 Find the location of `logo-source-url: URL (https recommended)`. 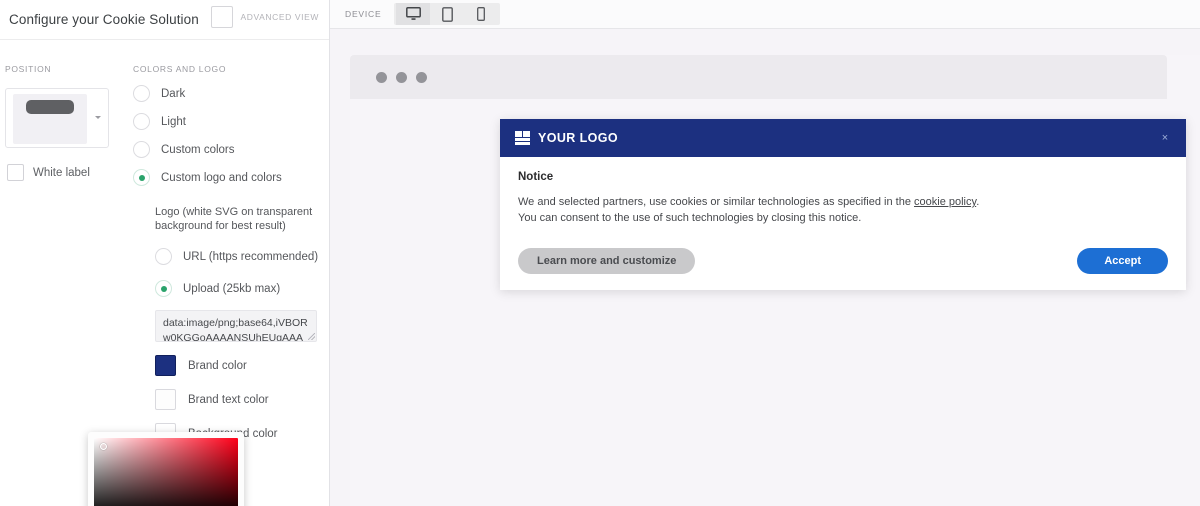

logo-source-url: URL (https recommended) is located at coordinates (241, 256).